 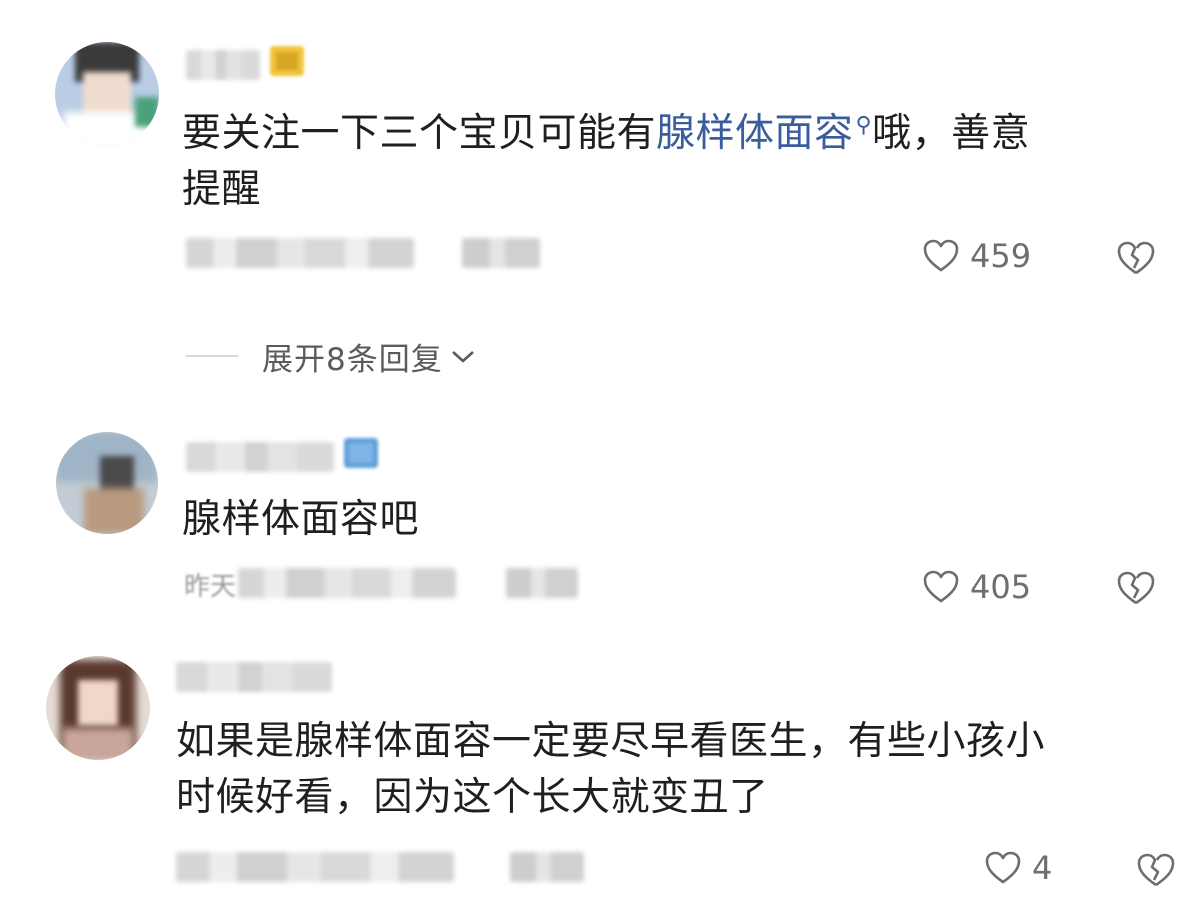 I want to click on expand-replies-label: 展开8条回复, so click(x=352, y=359).